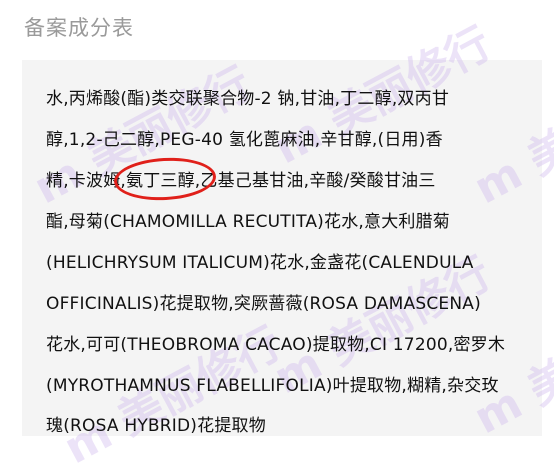 The height and width of the screenshot is (476, 554). Describe the element at coordinates (263, 304) in the screenshot. I see `ingredient-line: OFFICINALIS)花提取物,突厥蔷薇(ROSA DAMASCENA)` at that location.